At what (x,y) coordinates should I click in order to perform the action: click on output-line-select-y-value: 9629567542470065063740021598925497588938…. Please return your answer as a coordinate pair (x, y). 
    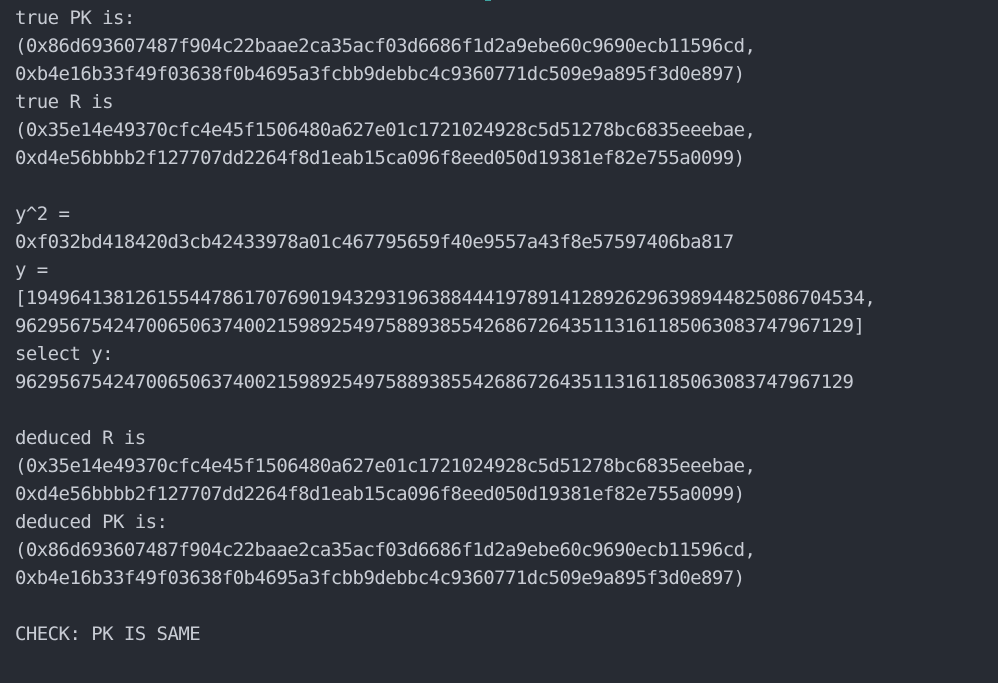
    Looking at the image, I should click on (434, 382).